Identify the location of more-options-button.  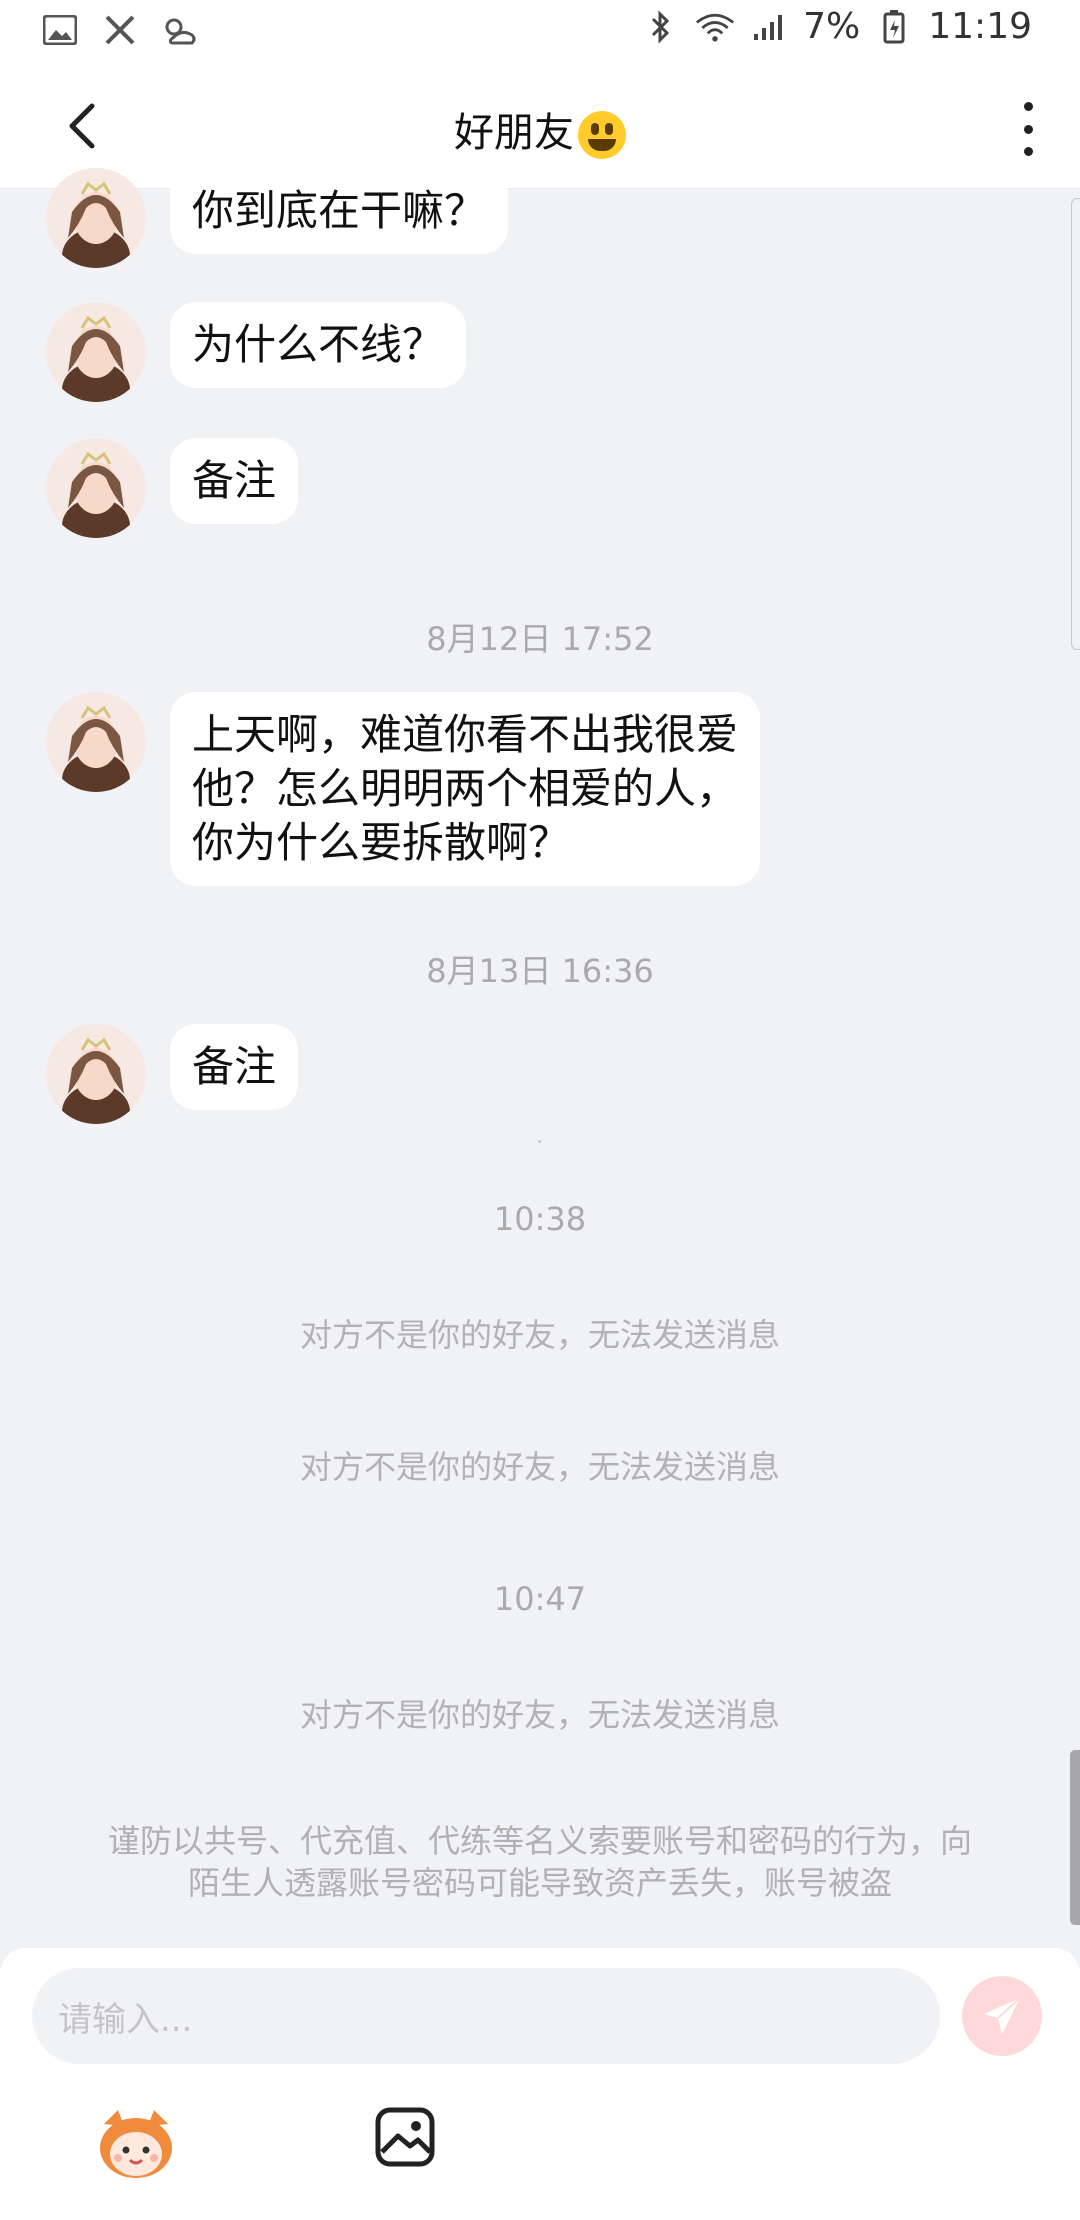
(1028, 129).